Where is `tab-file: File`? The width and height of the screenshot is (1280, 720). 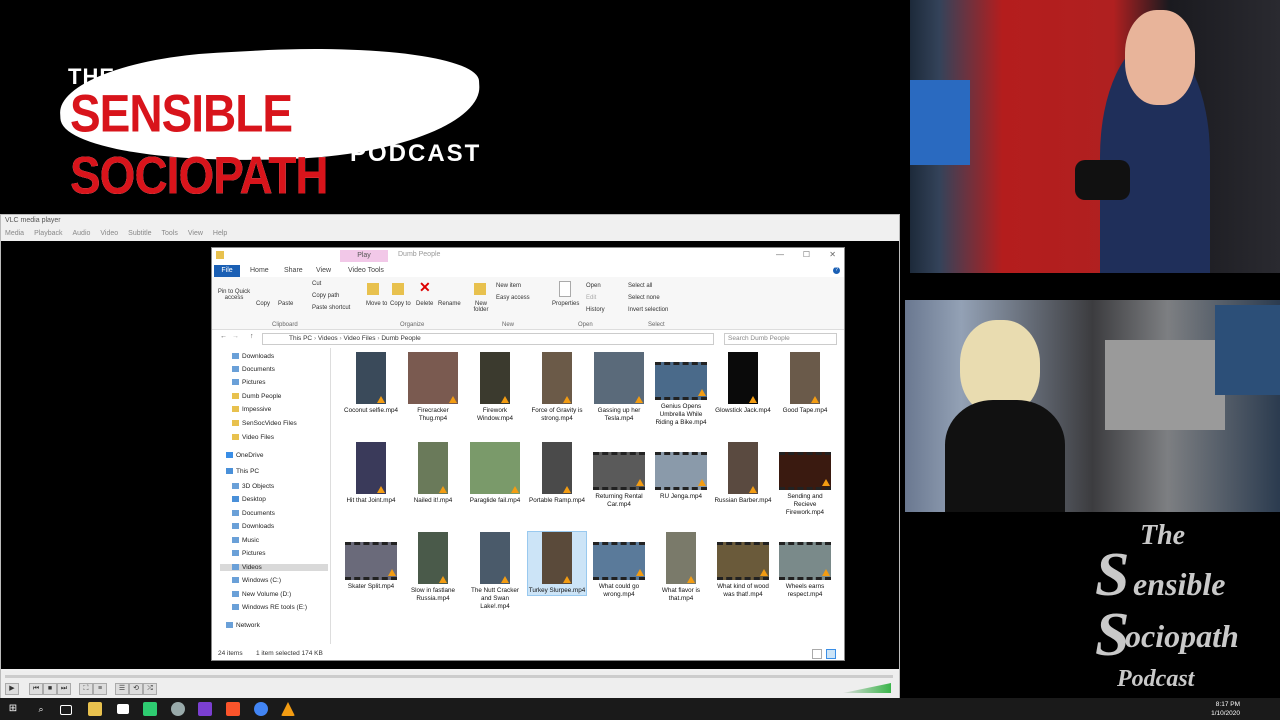
tab-file: File is located at coordinates (227, 271).